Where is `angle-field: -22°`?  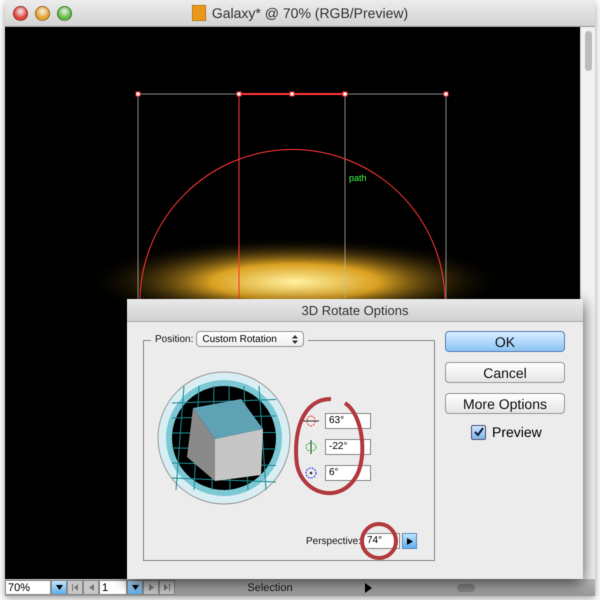 angle-field: -22° is located at coordinates (348, 447).